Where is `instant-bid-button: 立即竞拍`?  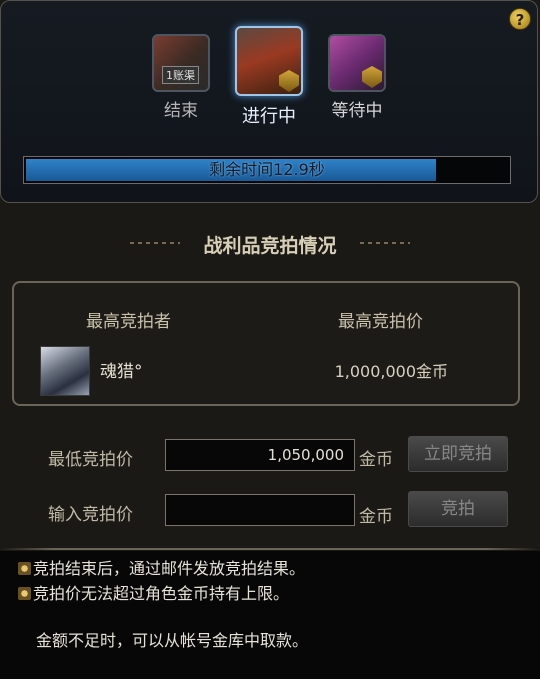 instant-bid-button: 立即竞拍 is located at coordinates (458, 454).